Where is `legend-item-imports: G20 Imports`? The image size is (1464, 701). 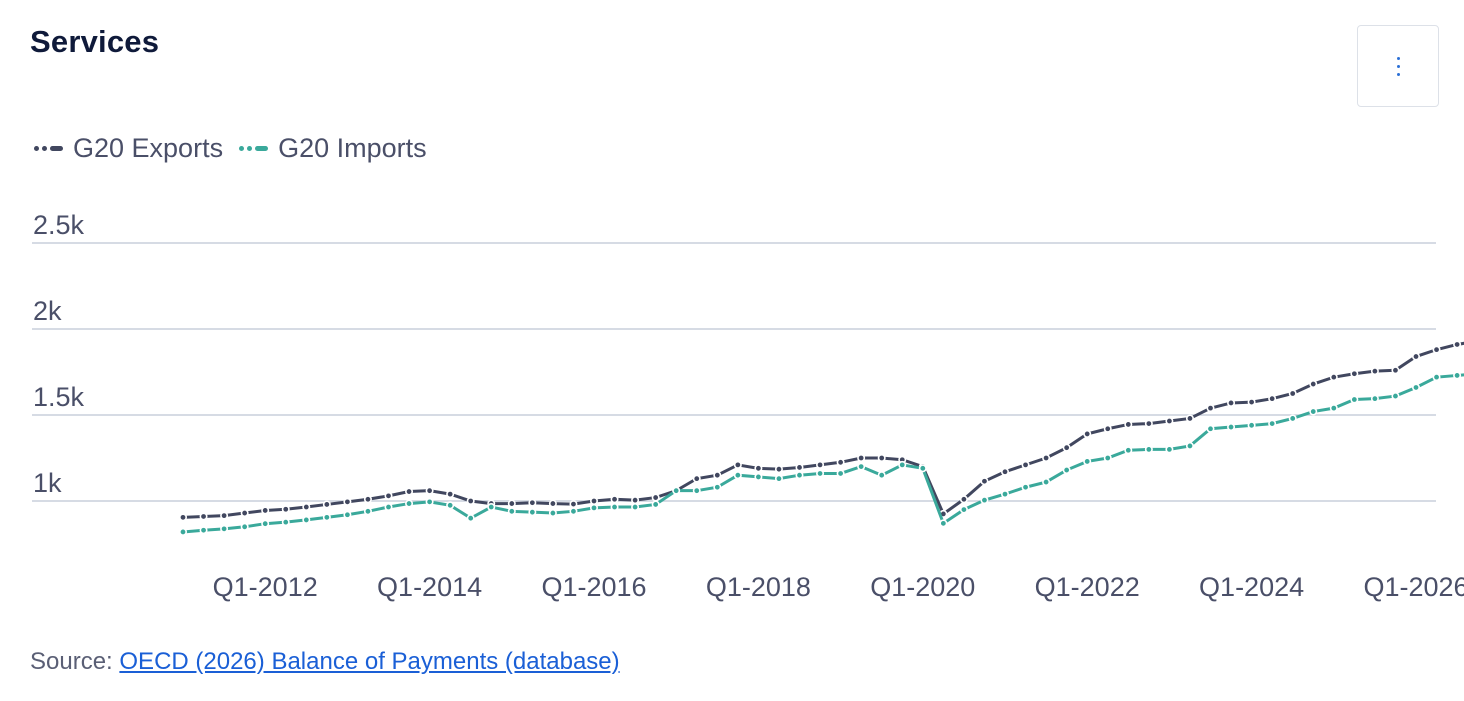
legend-item-imports: G20 Imports is located at coordinates (333, 148).